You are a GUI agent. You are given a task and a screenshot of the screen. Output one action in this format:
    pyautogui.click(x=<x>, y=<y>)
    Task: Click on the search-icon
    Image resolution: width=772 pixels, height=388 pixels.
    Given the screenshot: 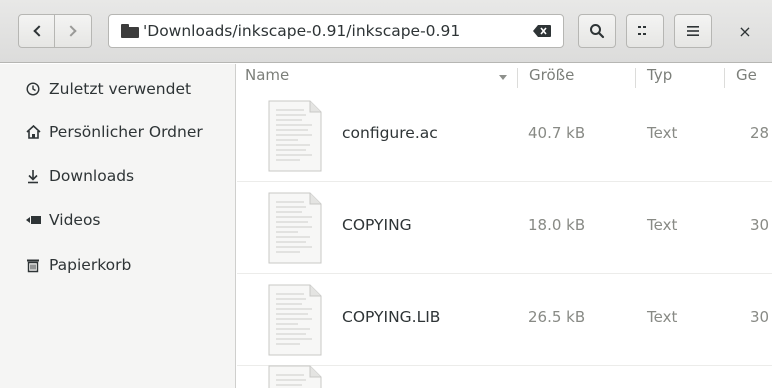 What is the action you would take?
    pyautogui.click(x=597, y=31)
    